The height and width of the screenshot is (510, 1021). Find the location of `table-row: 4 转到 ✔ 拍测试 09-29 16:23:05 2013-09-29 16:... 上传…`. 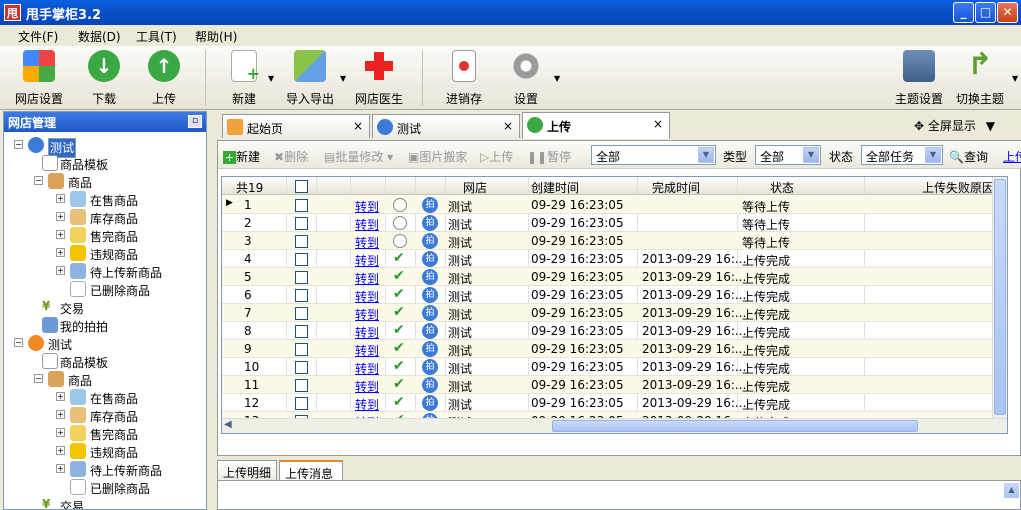

table-row: 4 转到 ✔ 拍测试 09-29 16:23:05 2013-09-29 16:... 上传… is located at coordinates (608, 259).